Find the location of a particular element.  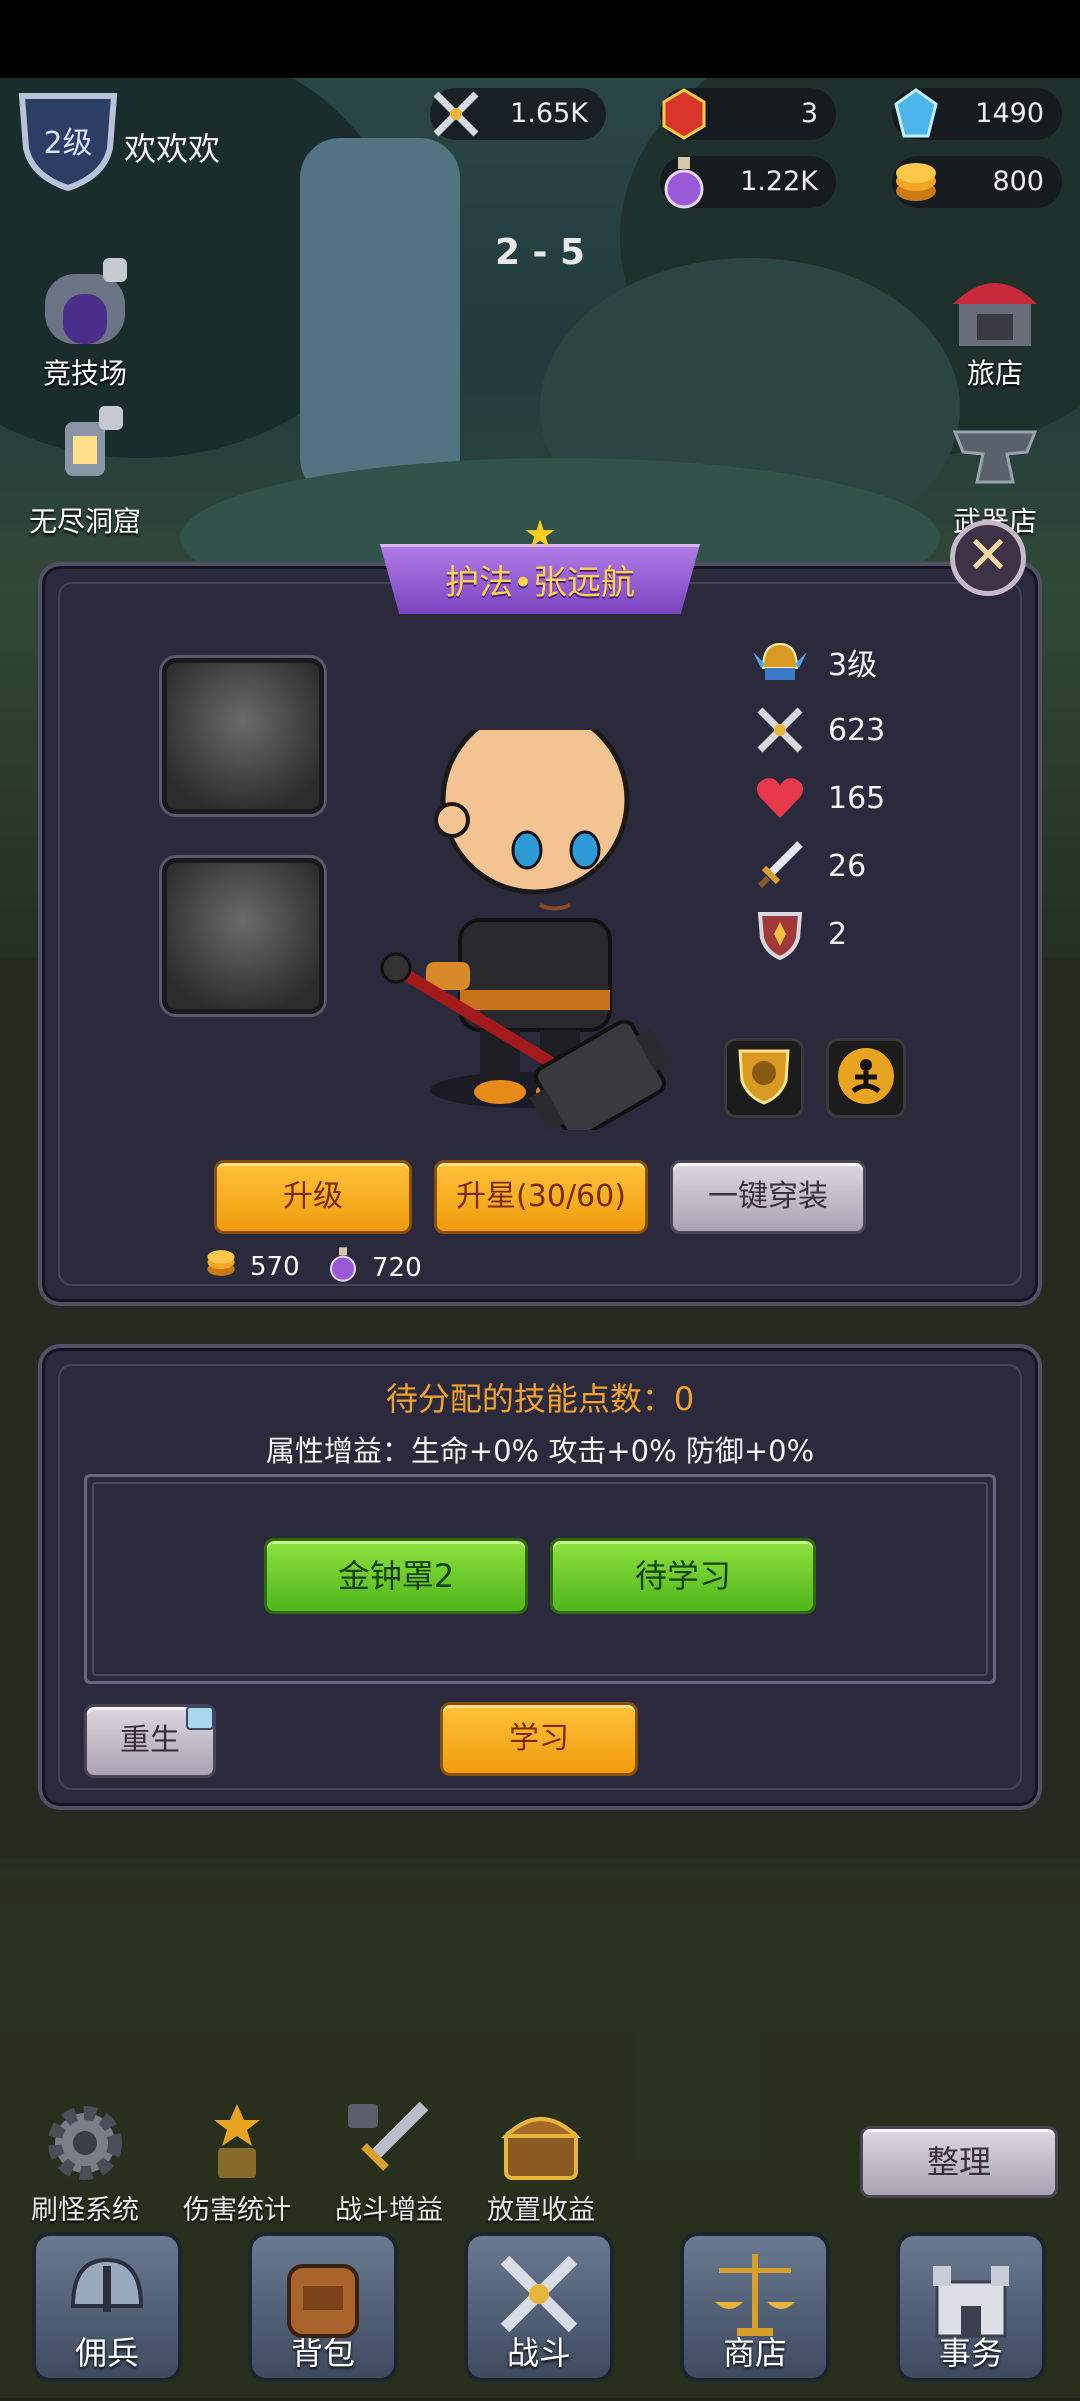

castle-icon is located at coordinates (971, 2294).